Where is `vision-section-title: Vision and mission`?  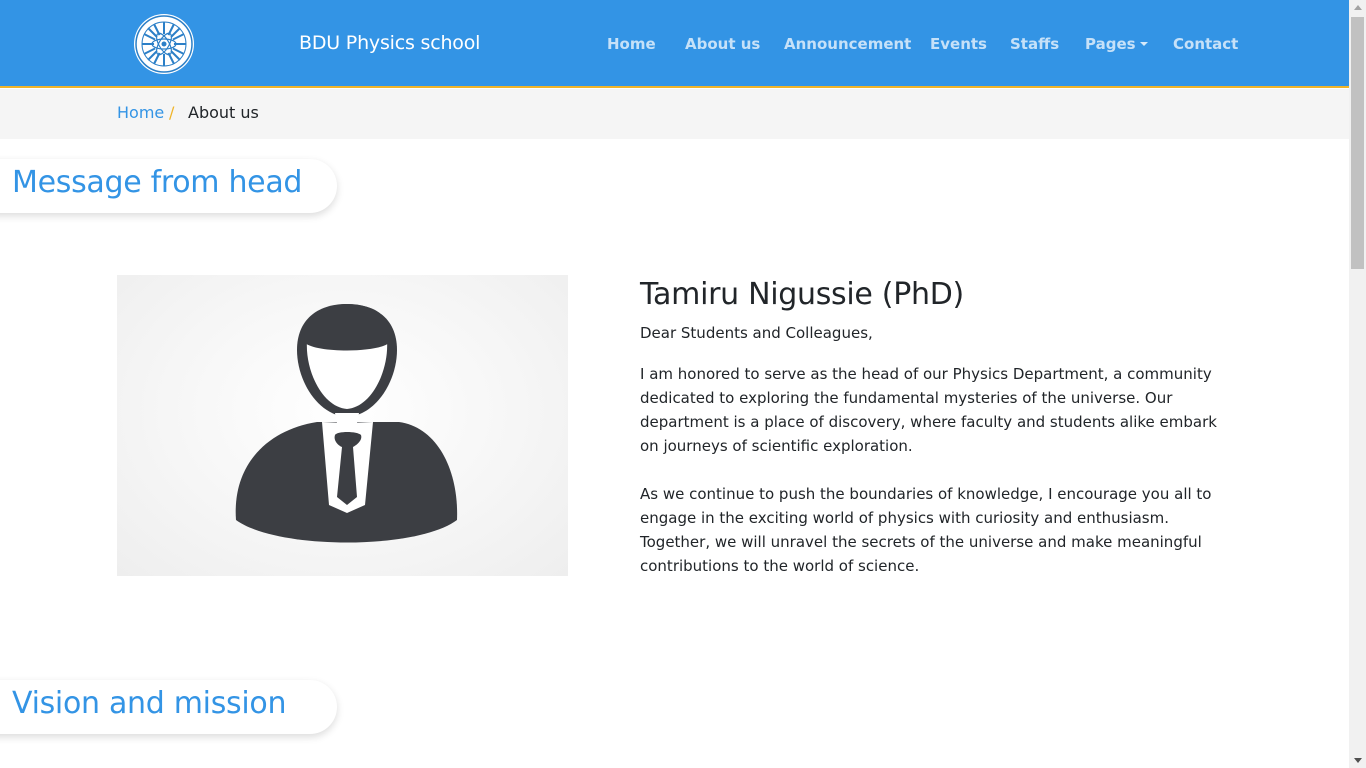
vision-section-title: Vision and mission is located at coordinates (149, 703).